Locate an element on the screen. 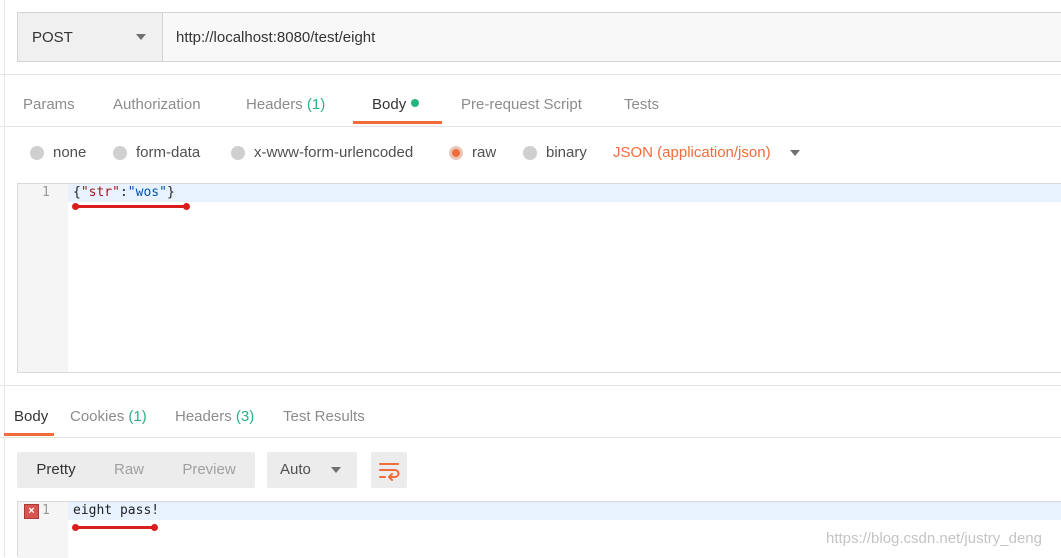  tab-headers: Headers (1) is located at coordinates (285, 104).